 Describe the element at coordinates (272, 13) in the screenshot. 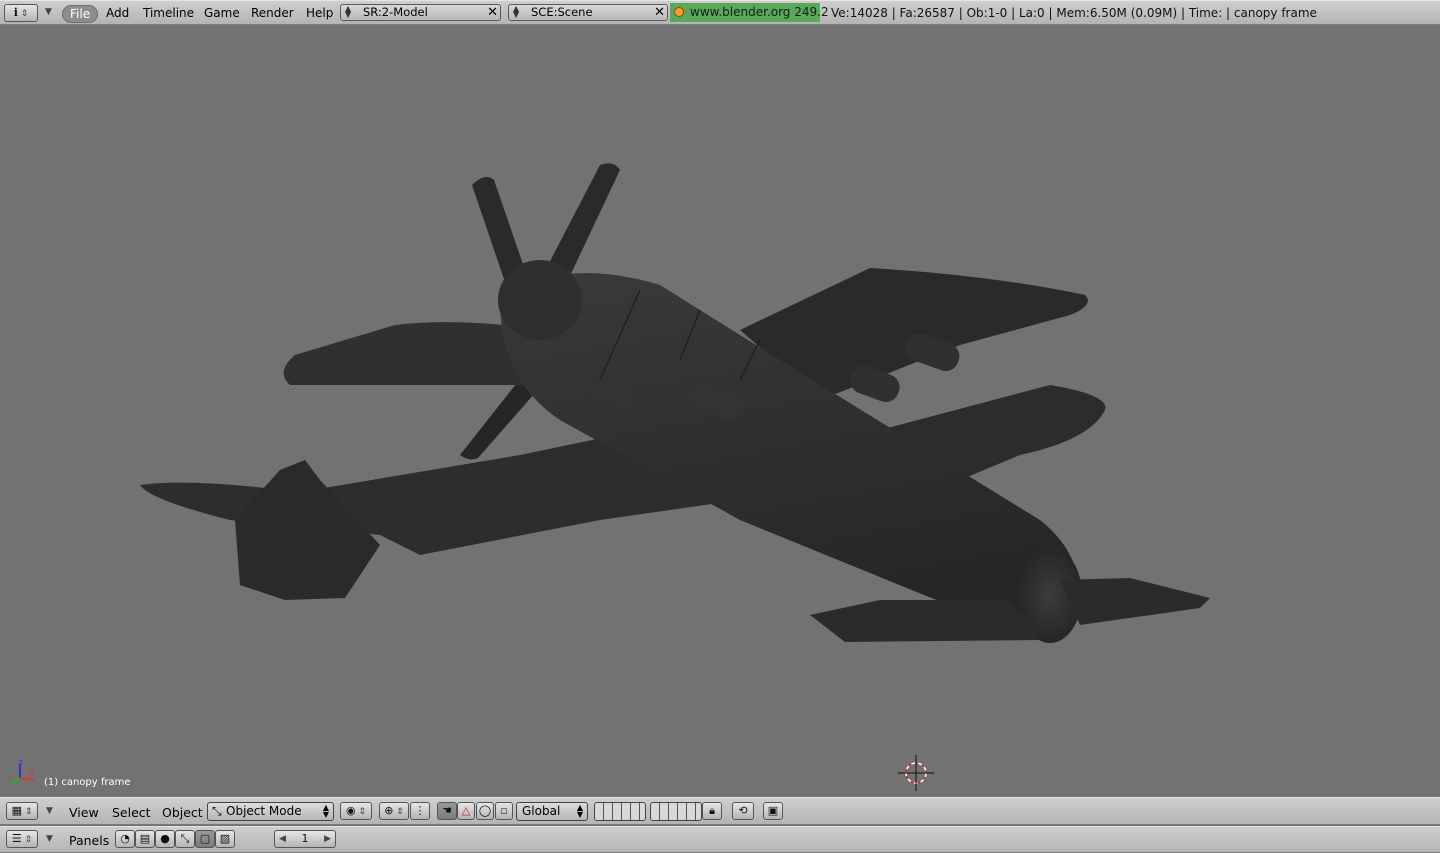

I see `menu-render: Render` at that location.